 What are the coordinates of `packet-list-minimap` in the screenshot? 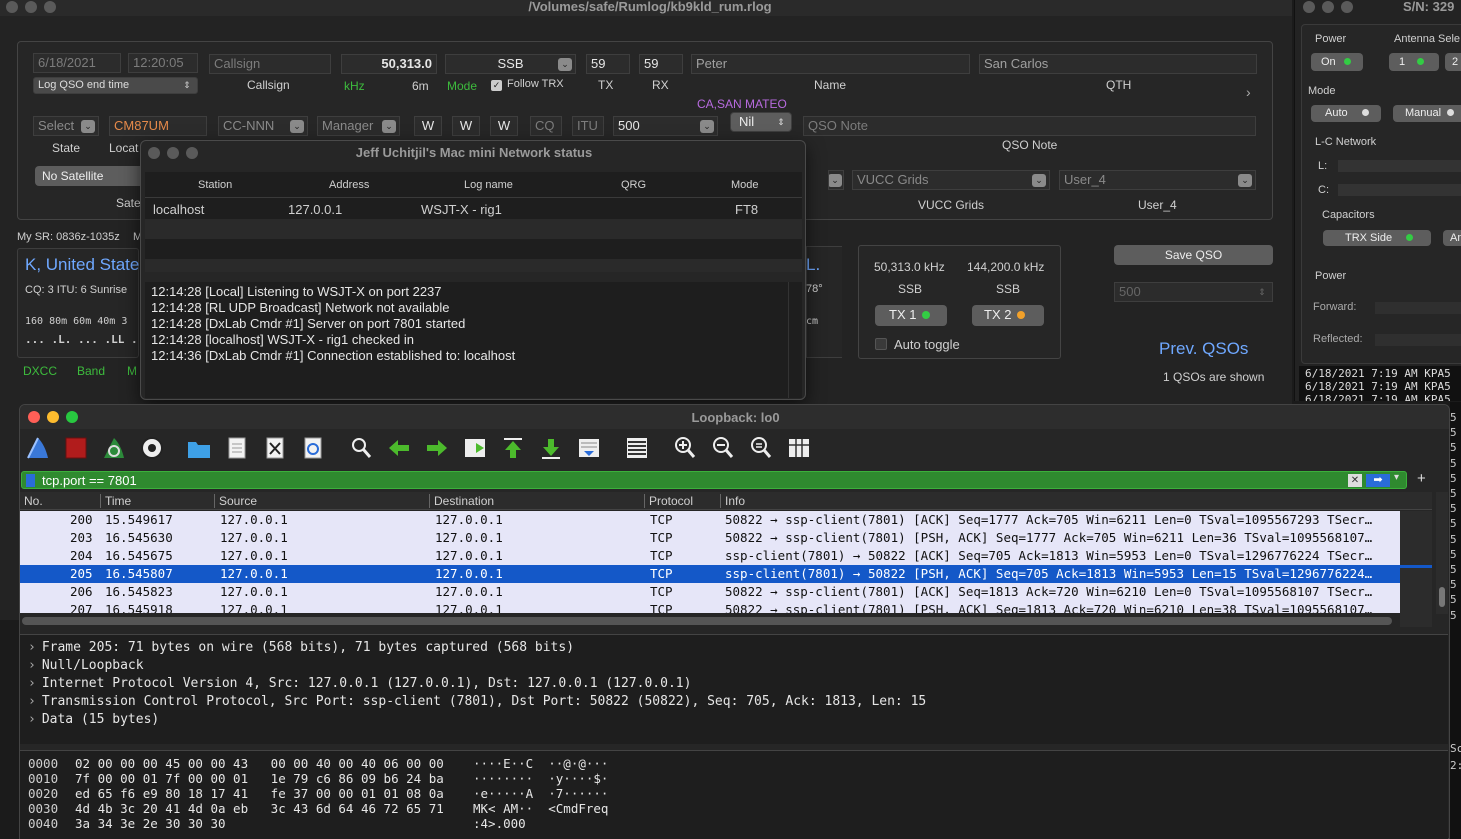 It's located at (1416, 569).